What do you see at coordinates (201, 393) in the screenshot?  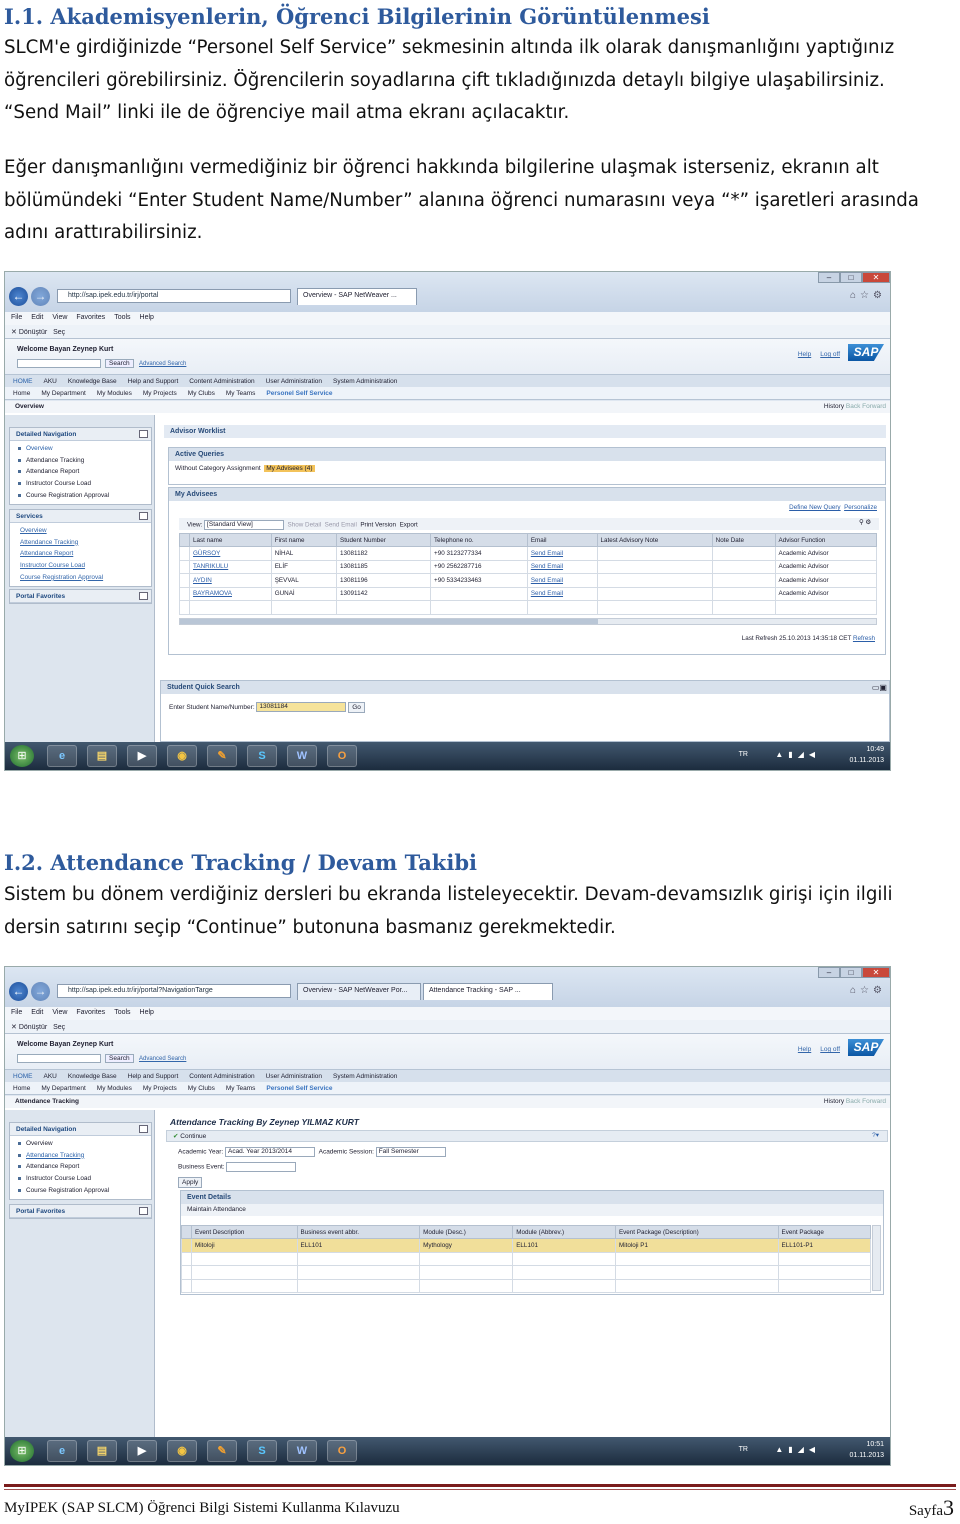 I see `subtab-my-clubs: My Clubs` at bounding box center [201, 393].